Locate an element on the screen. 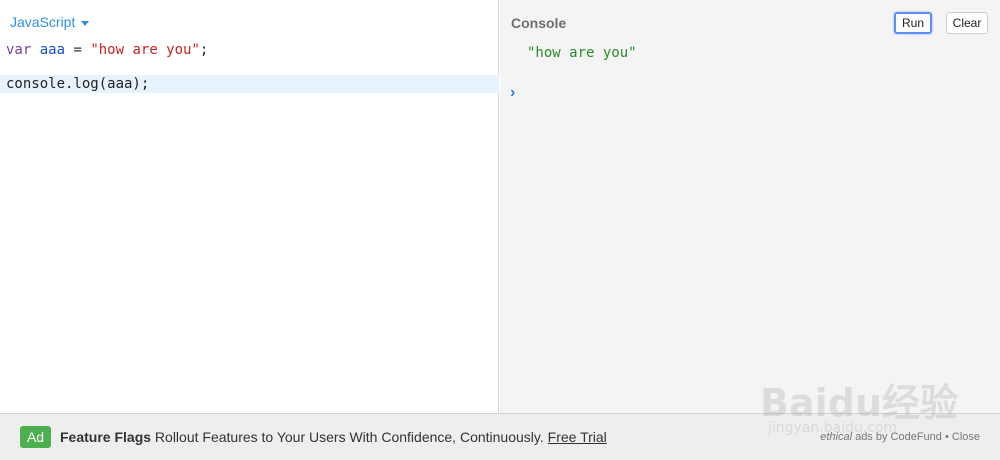  code-string: "how are you" is located at coordinates (145, 50).